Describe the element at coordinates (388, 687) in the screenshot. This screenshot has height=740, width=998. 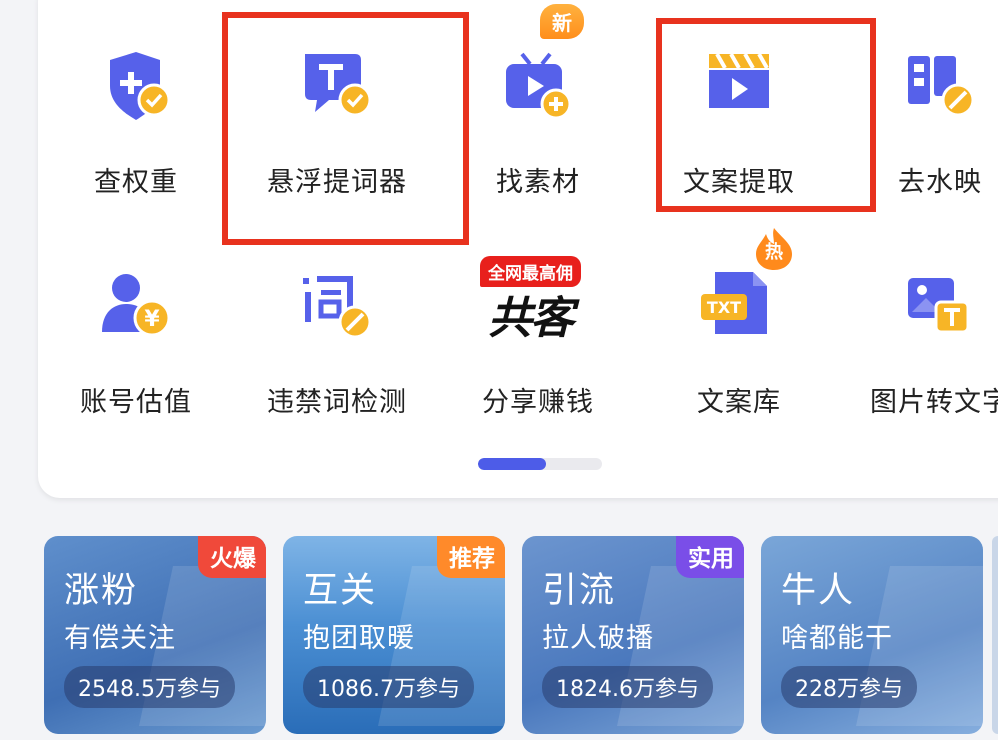
I see `event-participants: 1086.7万参与` at that location.